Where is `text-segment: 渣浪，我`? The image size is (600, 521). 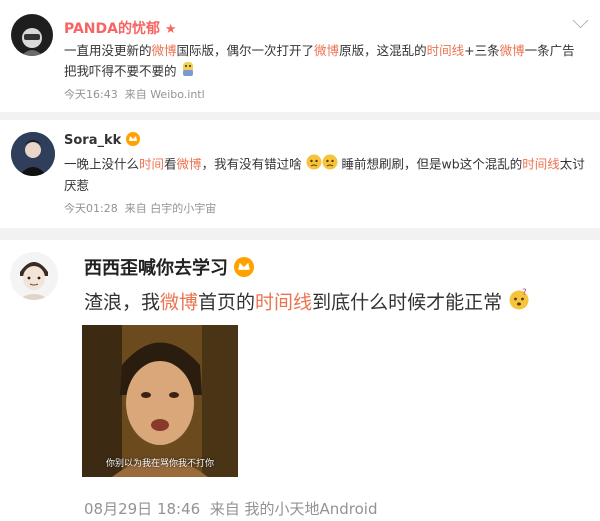 text-segment: 渣浪，我 is located at coordinates (122, 302).